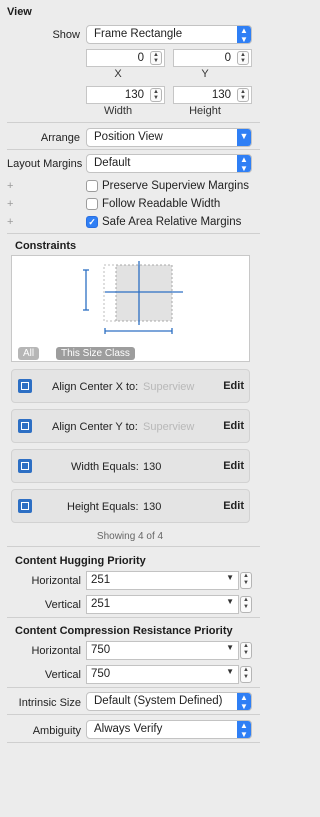  I want to click on hugging-horizontal-combo: 251 ▼ ▲ ▼, so click(169, 580).